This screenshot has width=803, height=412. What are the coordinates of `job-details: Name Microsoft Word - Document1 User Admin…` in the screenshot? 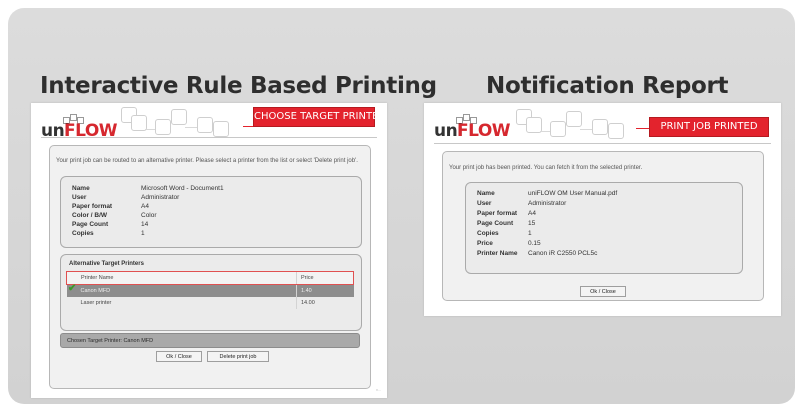 It's located at (211, 212).